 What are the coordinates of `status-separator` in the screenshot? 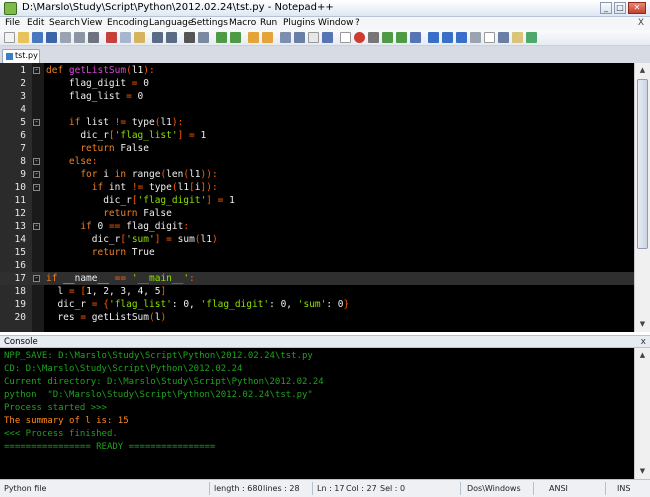 It's located at (533, 488).